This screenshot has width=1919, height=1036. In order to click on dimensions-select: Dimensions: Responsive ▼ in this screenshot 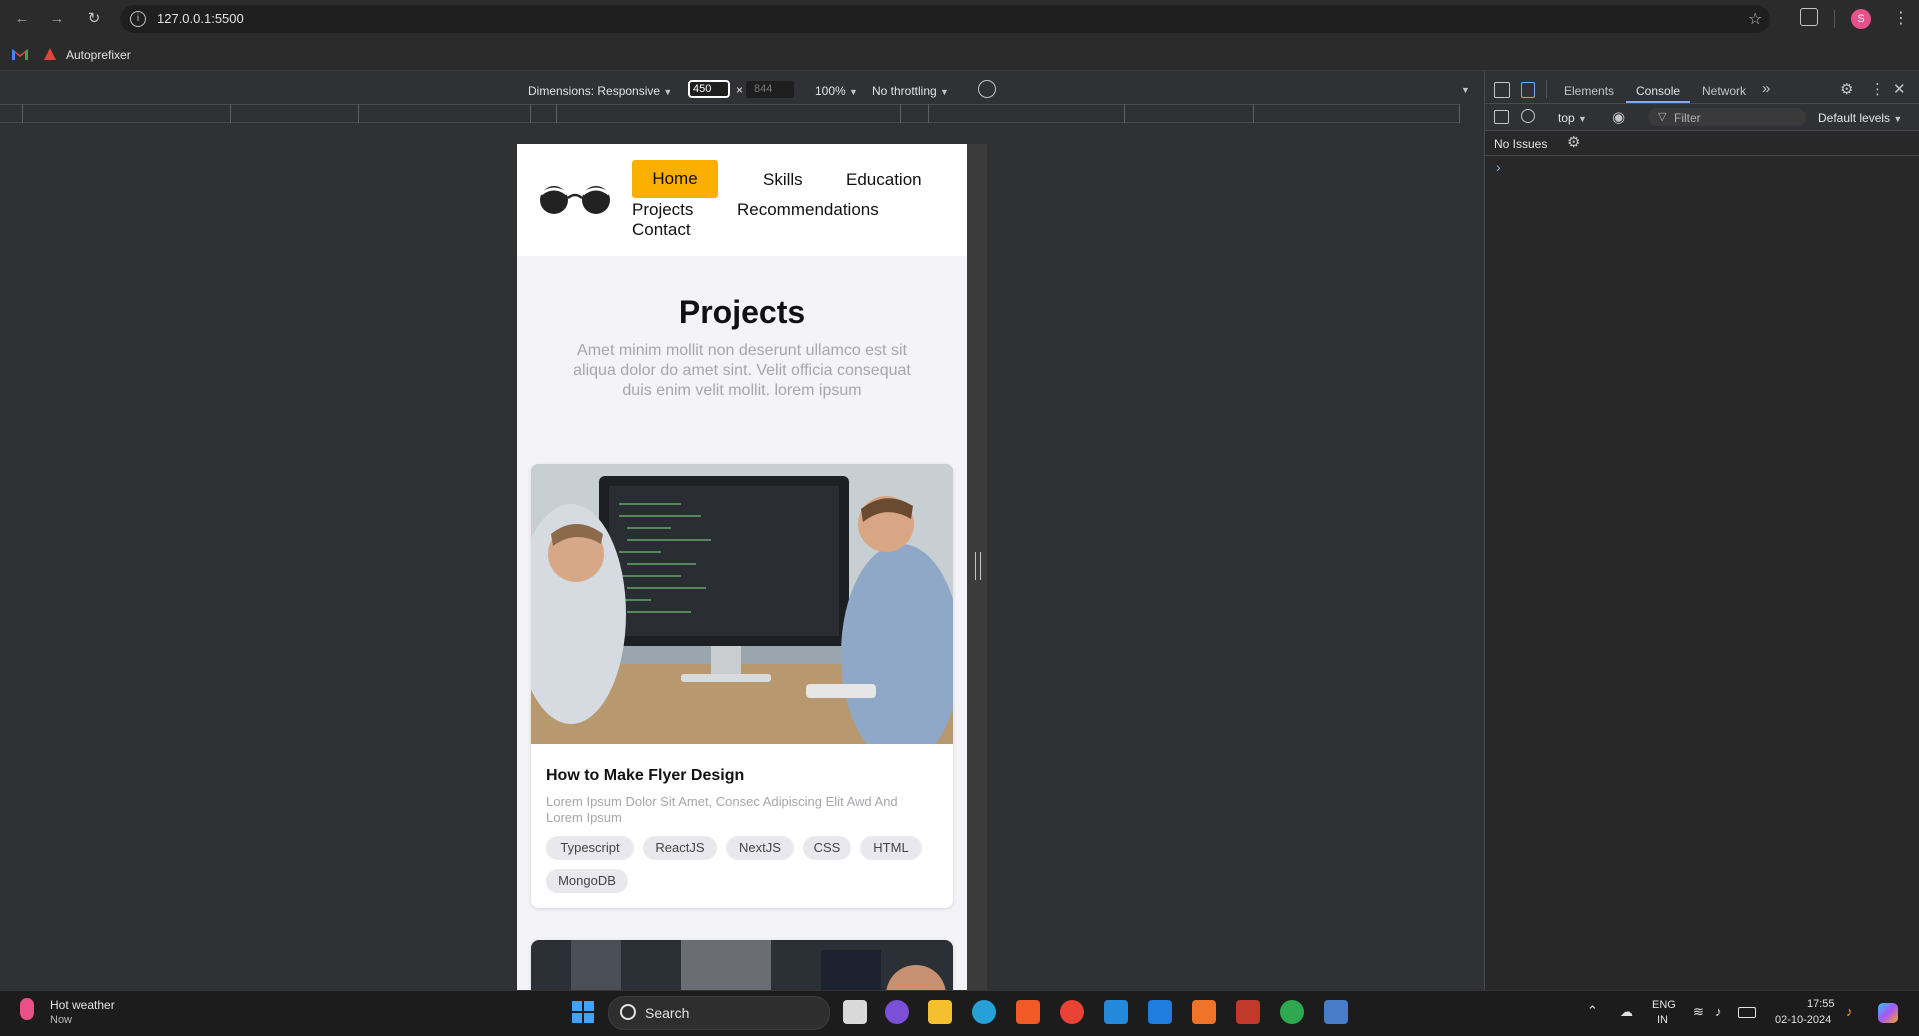, I will do `click(600, 91)`.